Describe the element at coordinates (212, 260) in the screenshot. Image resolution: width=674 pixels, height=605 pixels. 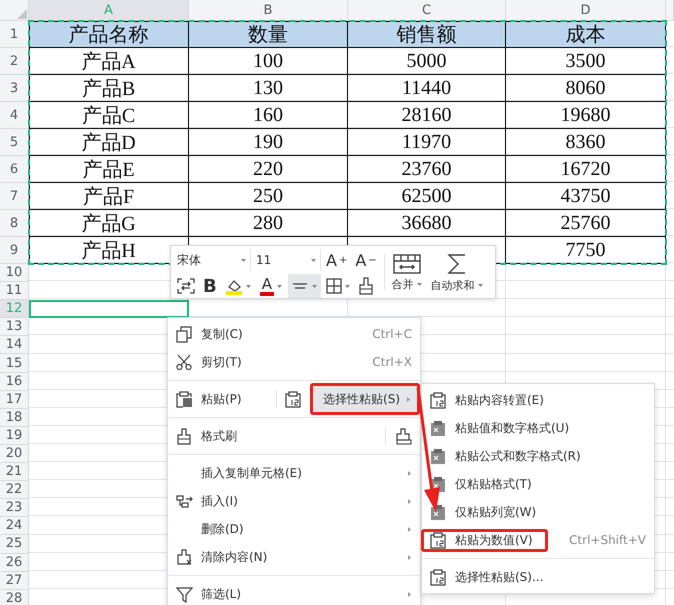
I see `font-dropdown: 宋体` at that location.